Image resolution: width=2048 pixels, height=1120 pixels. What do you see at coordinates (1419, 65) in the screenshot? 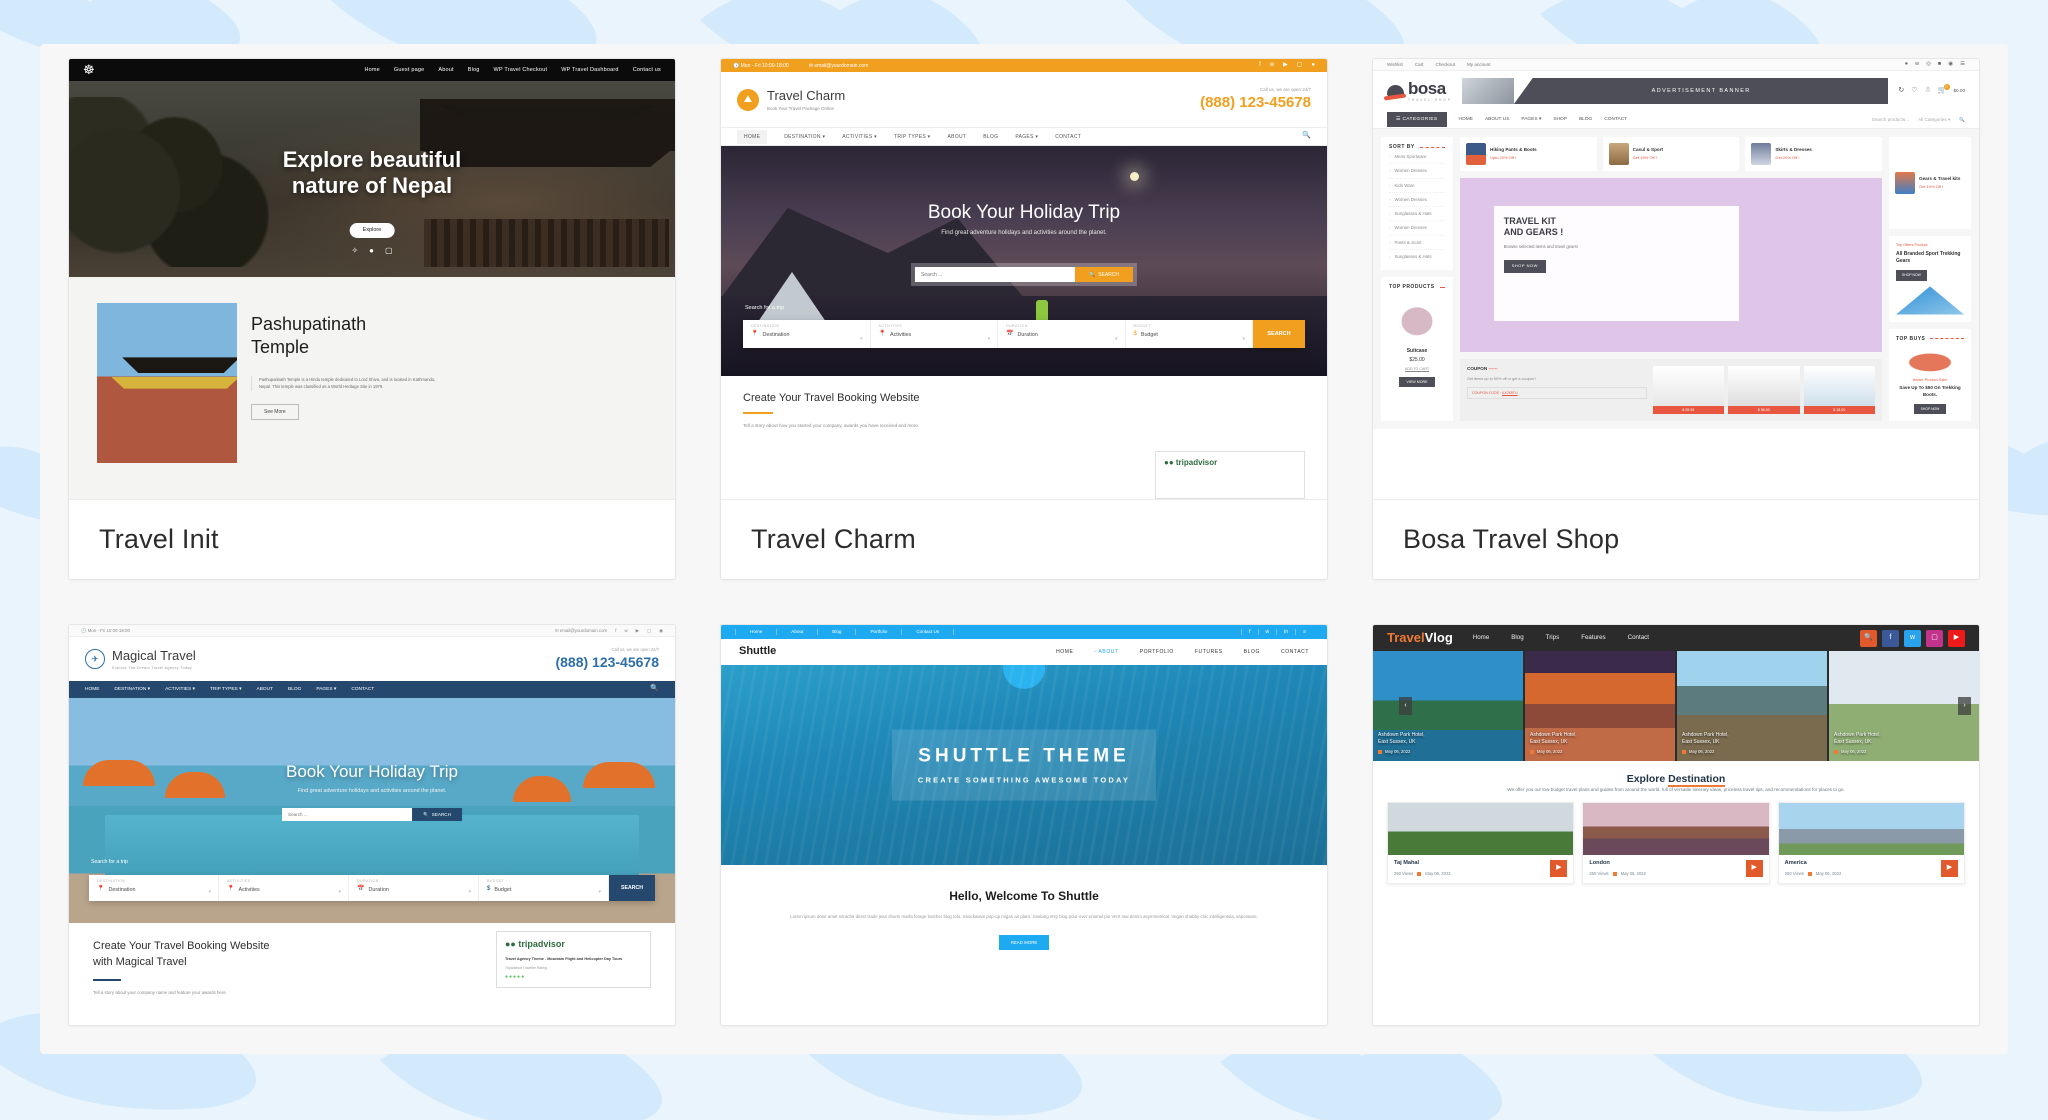
I see `topbar-link-cart: Cart` at bounding box center [1419, 65].